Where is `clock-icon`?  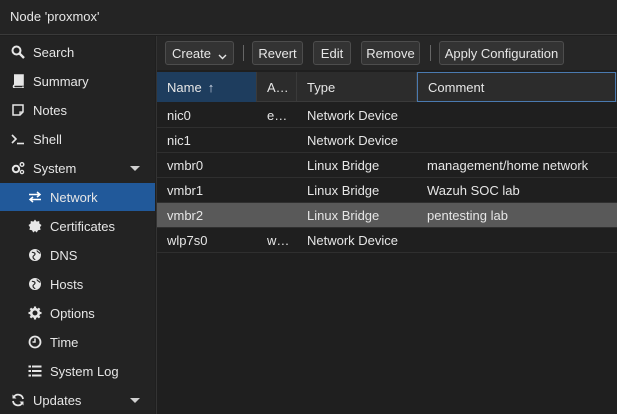
clock-icon is located at coordinates (35, 342).